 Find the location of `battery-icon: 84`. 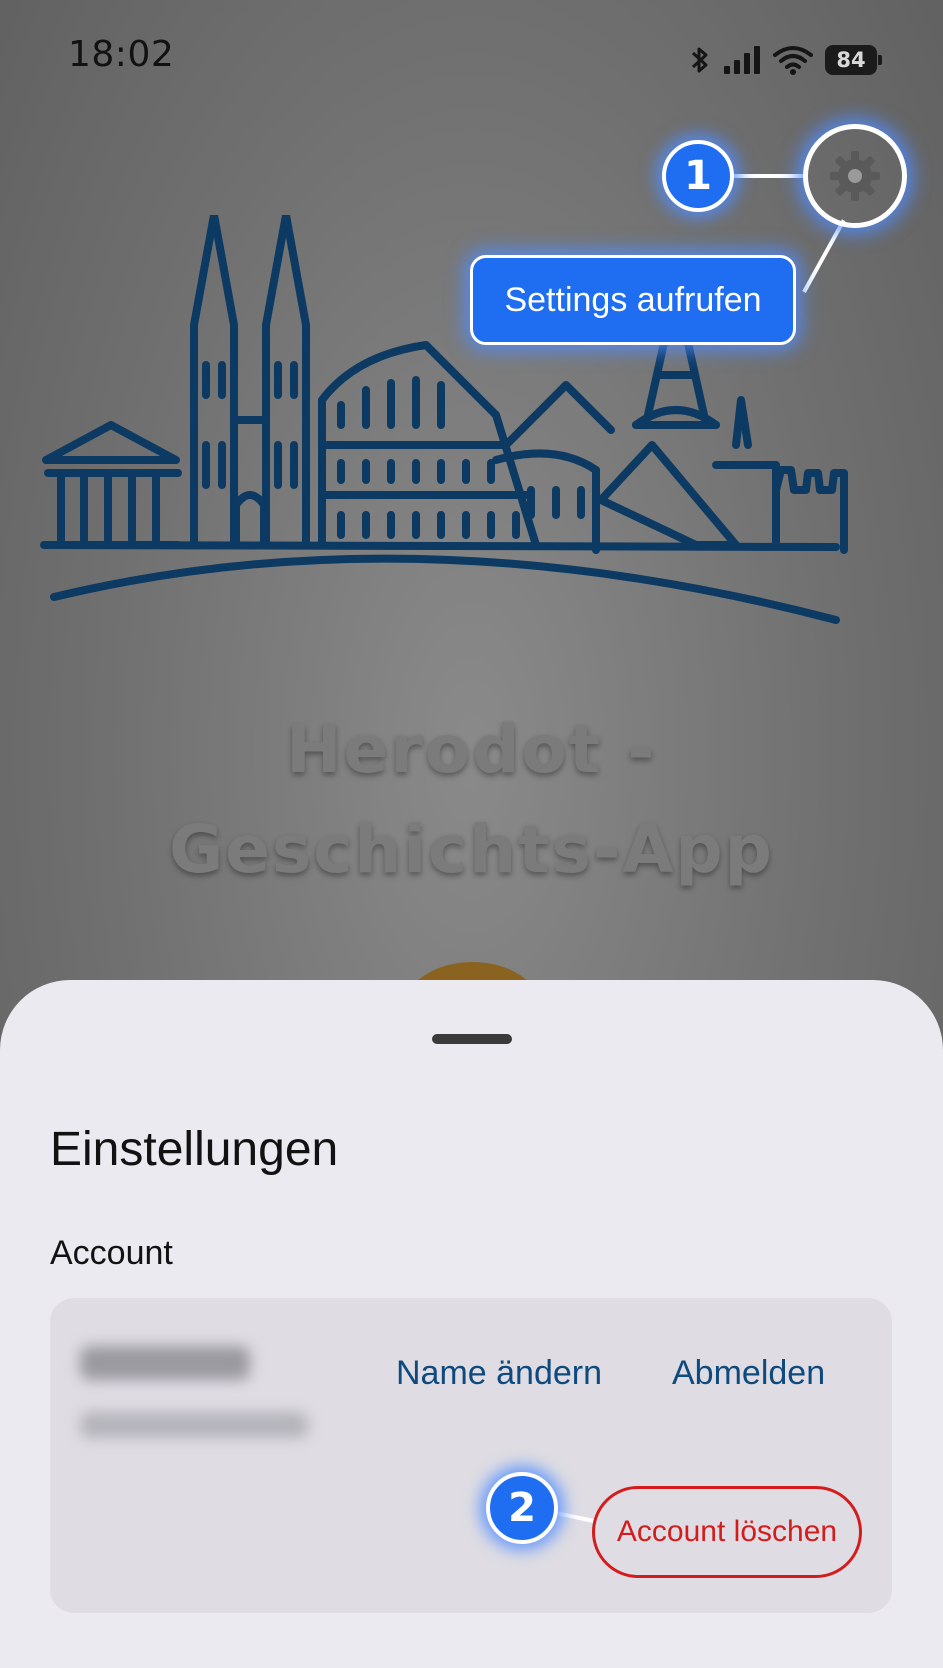

battery-icon: 84 is located at coordinates (853, 60).